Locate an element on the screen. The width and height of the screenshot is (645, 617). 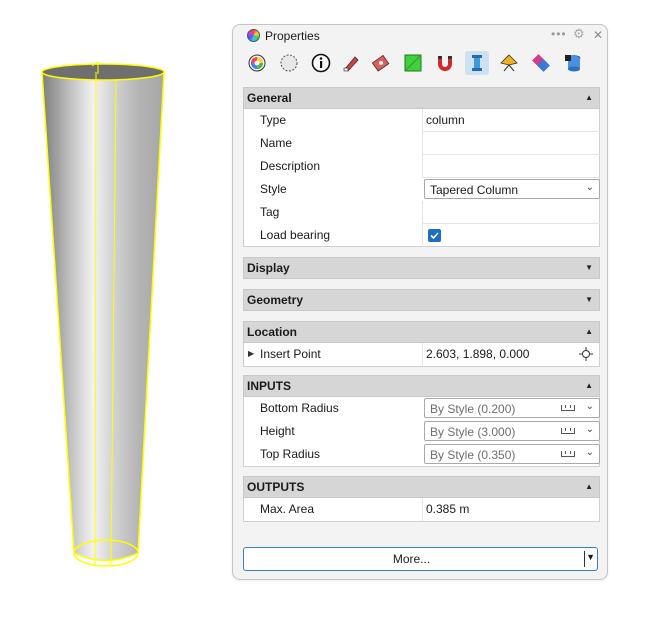
row-description: Description is located at coordinates (422, 166).